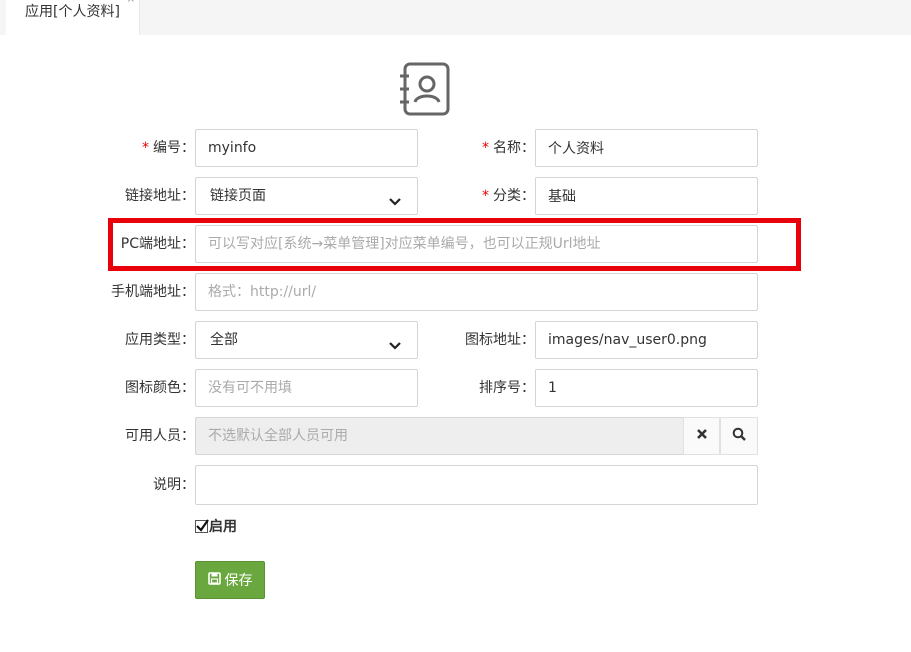 This screenshot has width=911, height=652. What do you see at coordinates (160, 388) in the screenshot?
I see `icon-color-label: 图标颜色：` at bounding box center [160, 388].